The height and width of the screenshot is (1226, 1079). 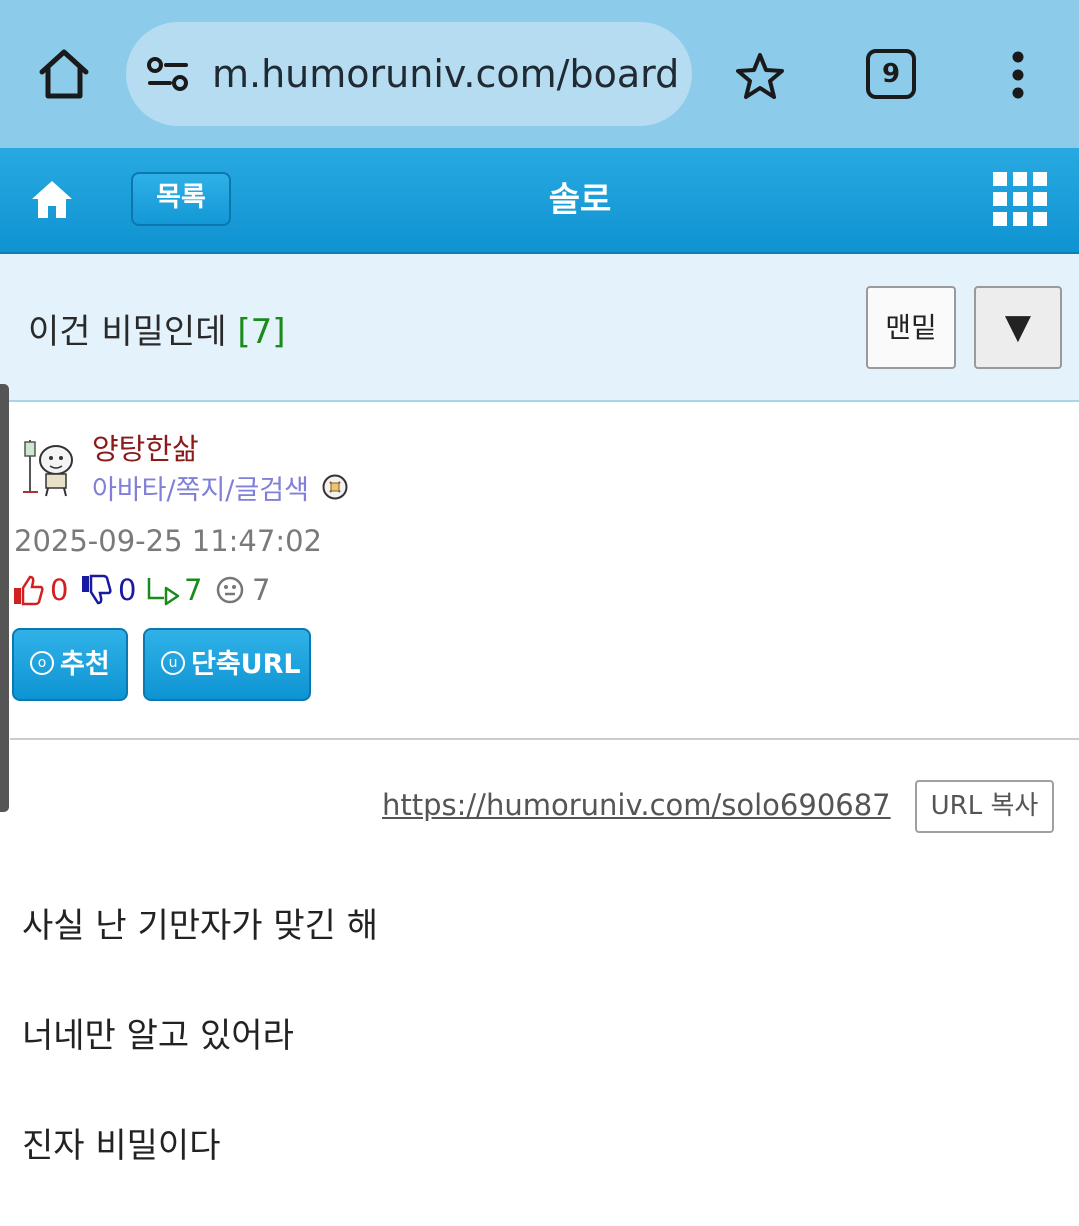 I want to click on body-line-2: 너네만 알고 있어라, so click(x=158, y=1036).